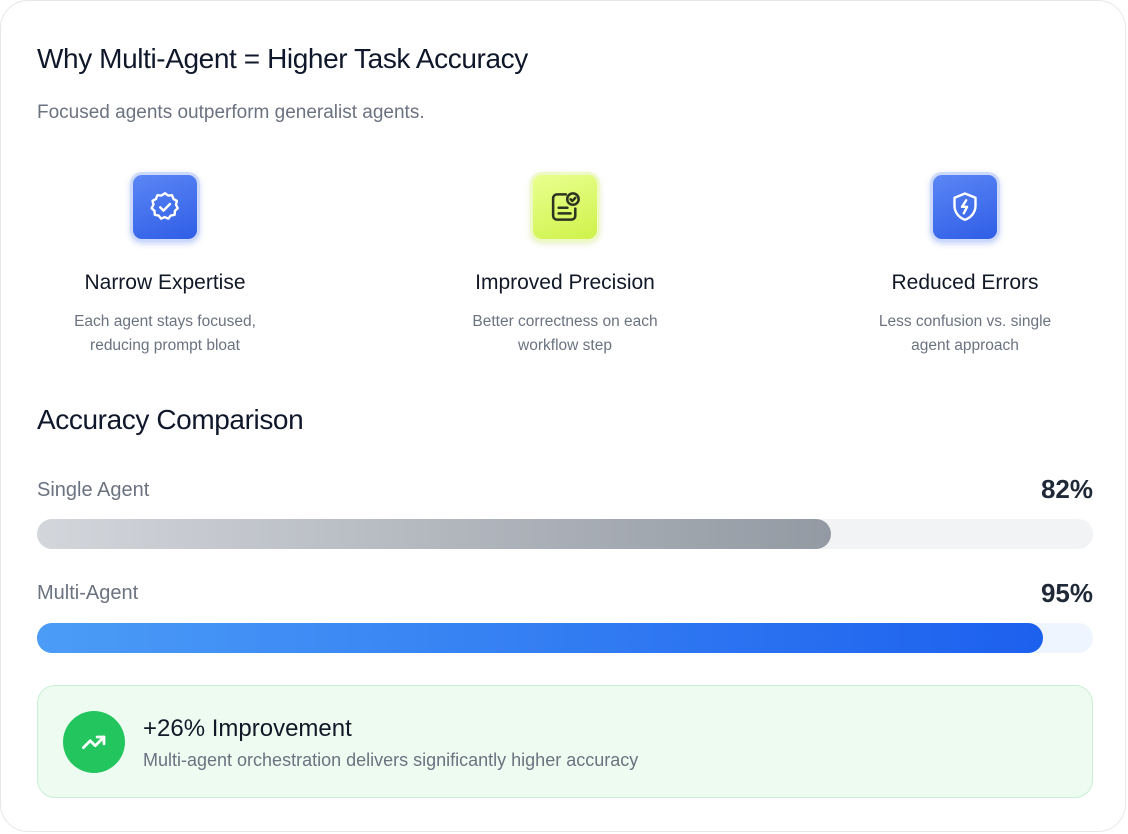 This screenshot has width=1128, height=834. What do you see at coordinates (434, 534) in the screenshot?
I see `single-agent-progress-fill` at bounding box center [434, 534].